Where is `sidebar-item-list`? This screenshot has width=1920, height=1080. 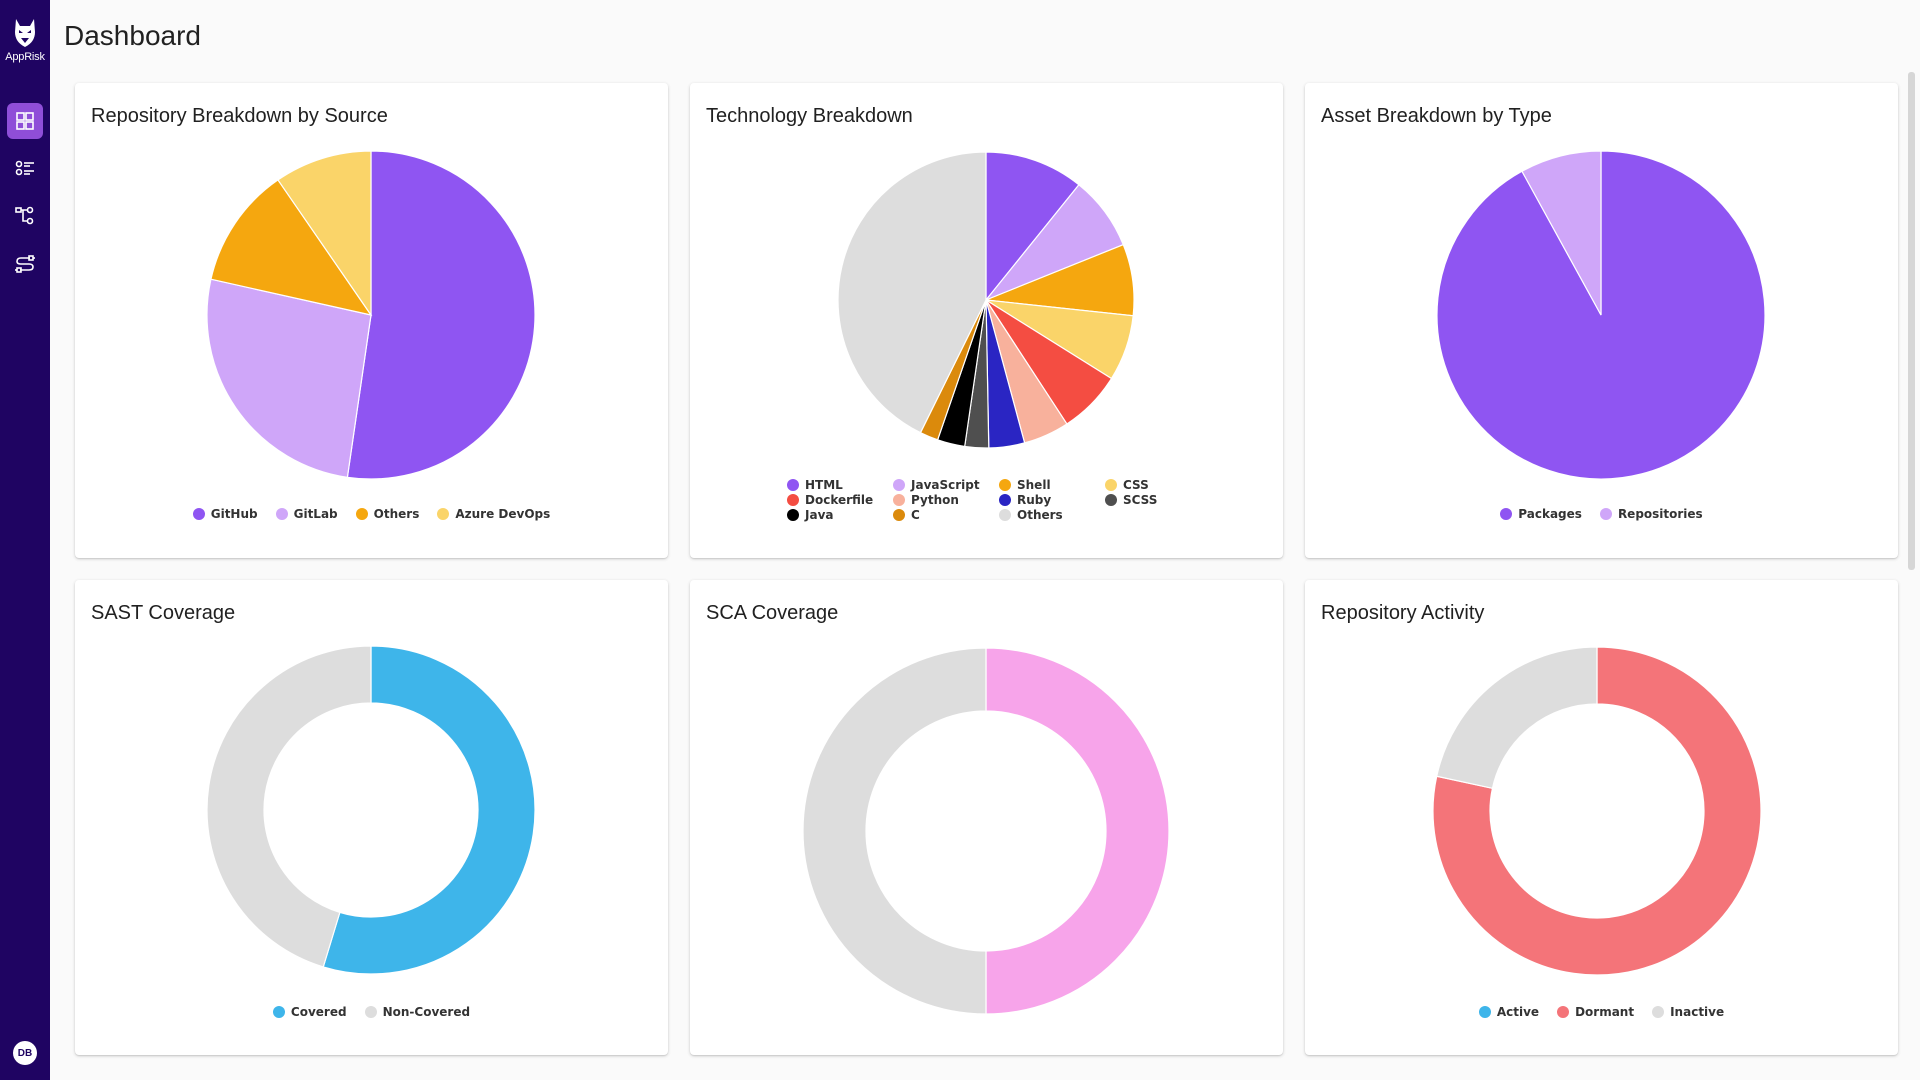 sidebar-item-list is located at coordinates (25, 168).